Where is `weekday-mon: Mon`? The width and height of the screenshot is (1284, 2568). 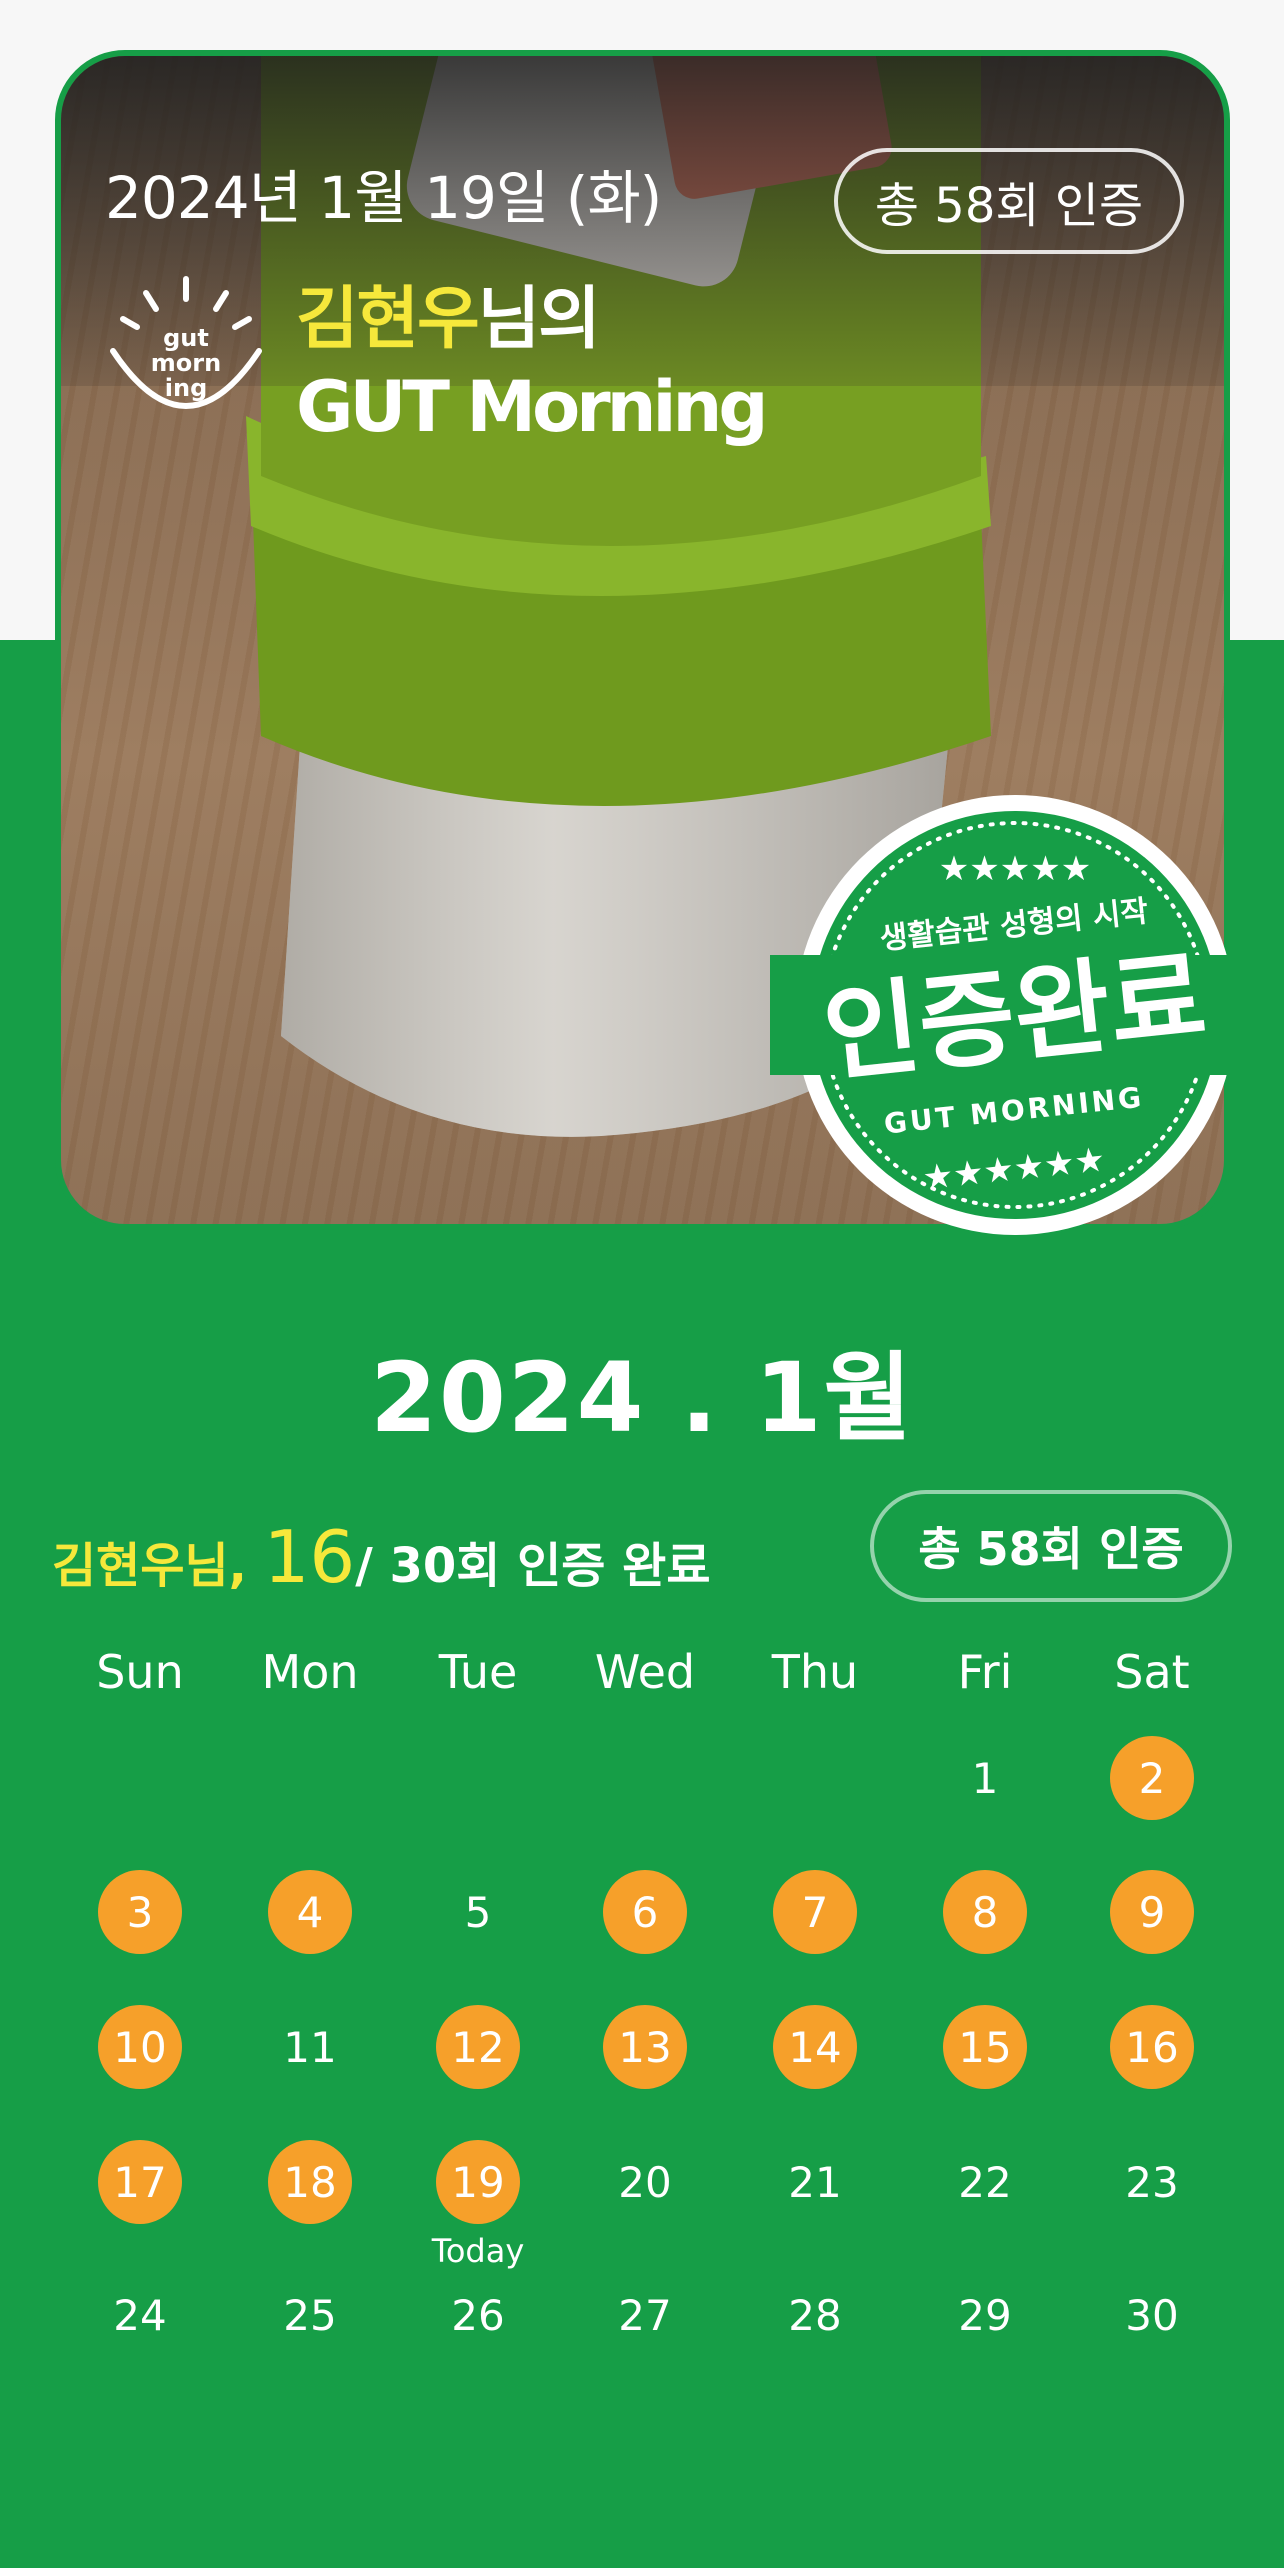
weekday-mon: Mon is located at coordinates (310, 1672).